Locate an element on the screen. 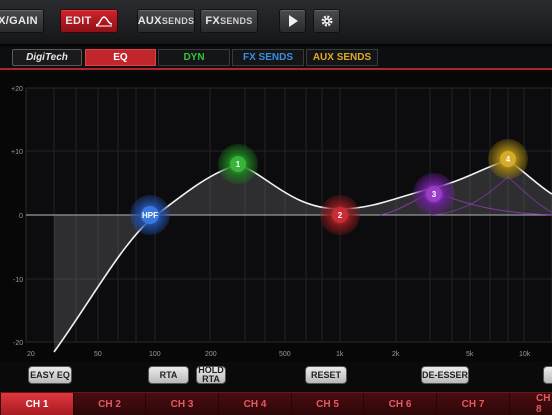 The height and width of the screenshot is (415, 552). x-tick-2k: 2k is located at coordinates (396, 354).